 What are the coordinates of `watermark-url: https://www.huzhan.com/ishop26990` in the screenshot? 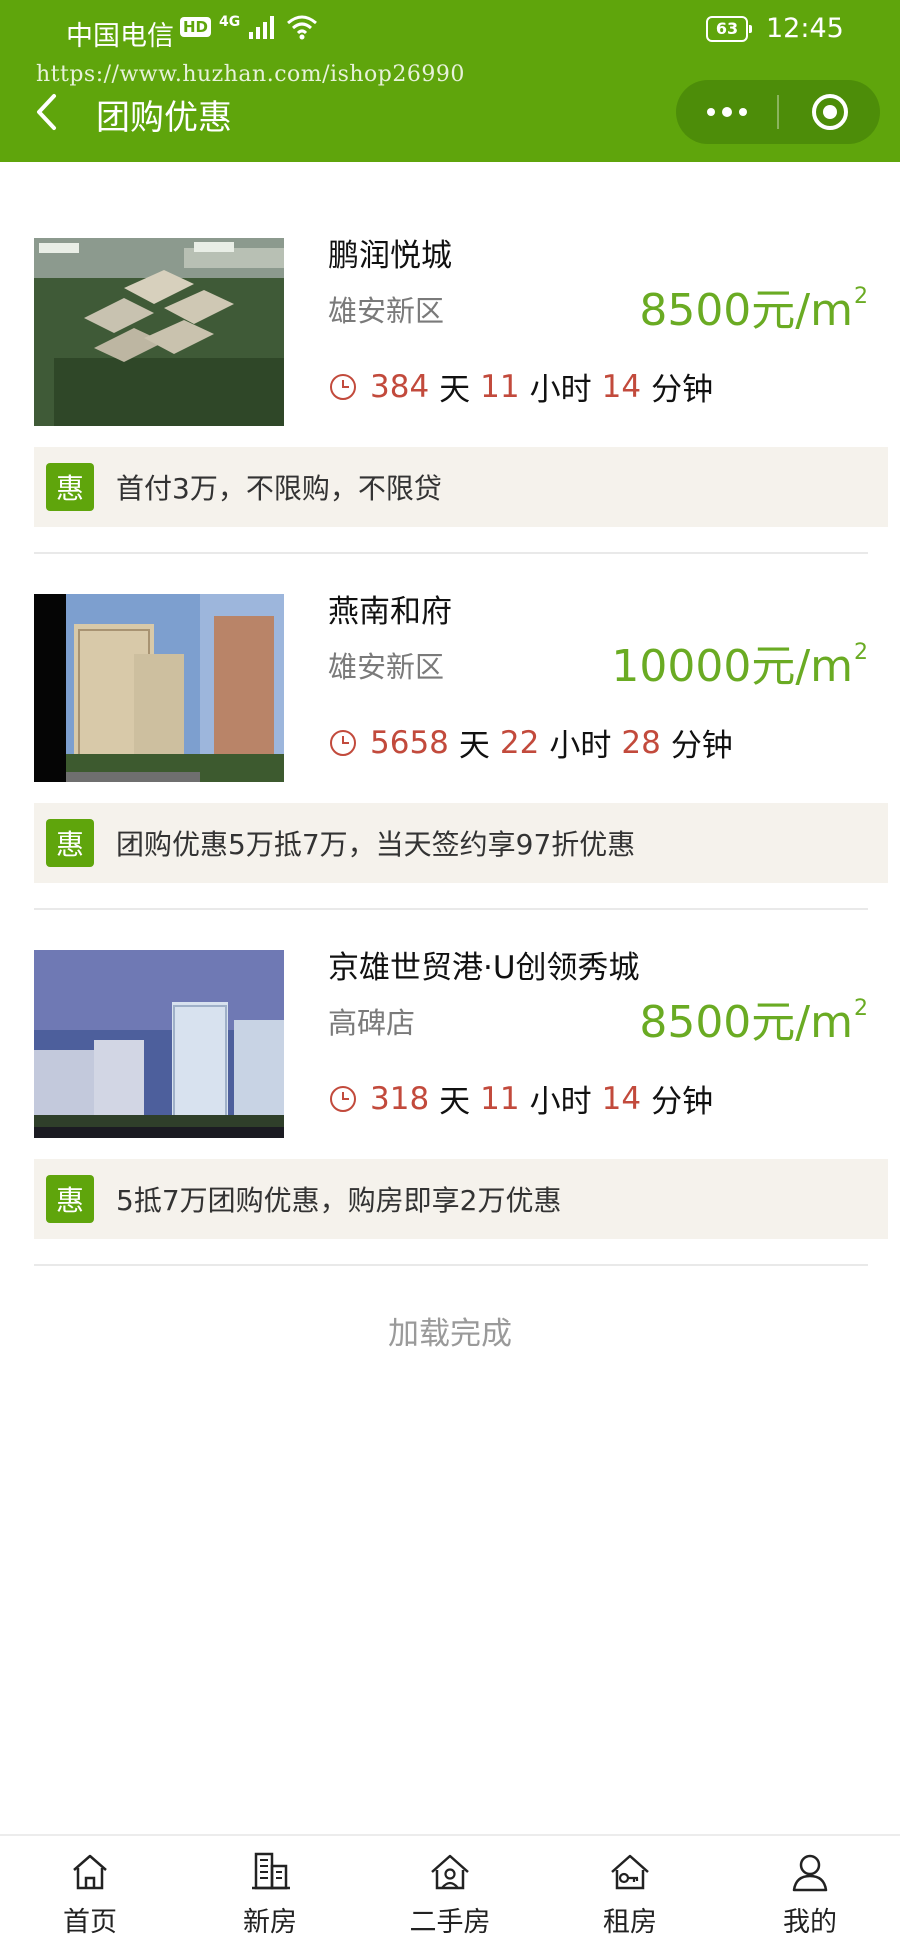 It's located at (250, 74).